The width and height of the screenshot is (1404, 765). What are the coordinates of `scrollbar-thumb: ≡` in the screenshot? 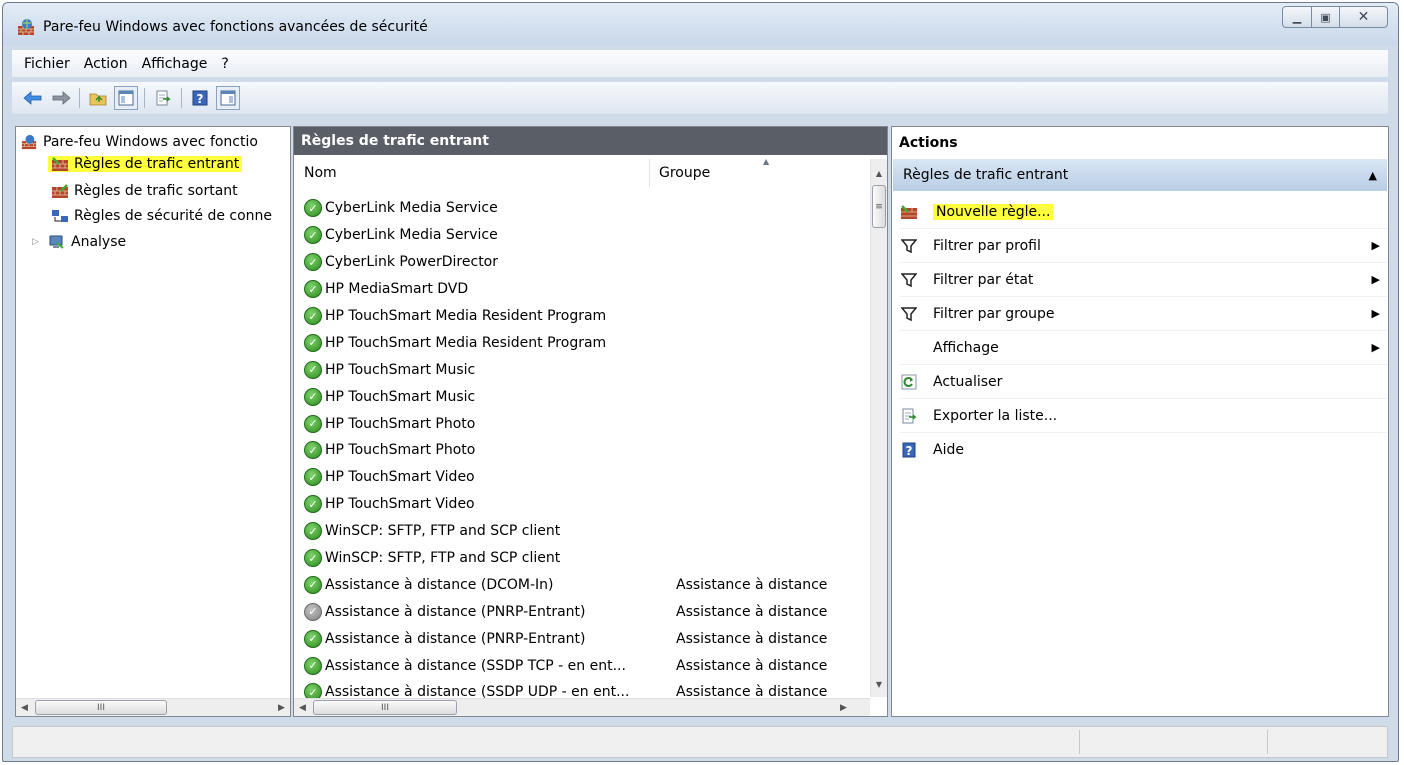 It's located at (879, 206).